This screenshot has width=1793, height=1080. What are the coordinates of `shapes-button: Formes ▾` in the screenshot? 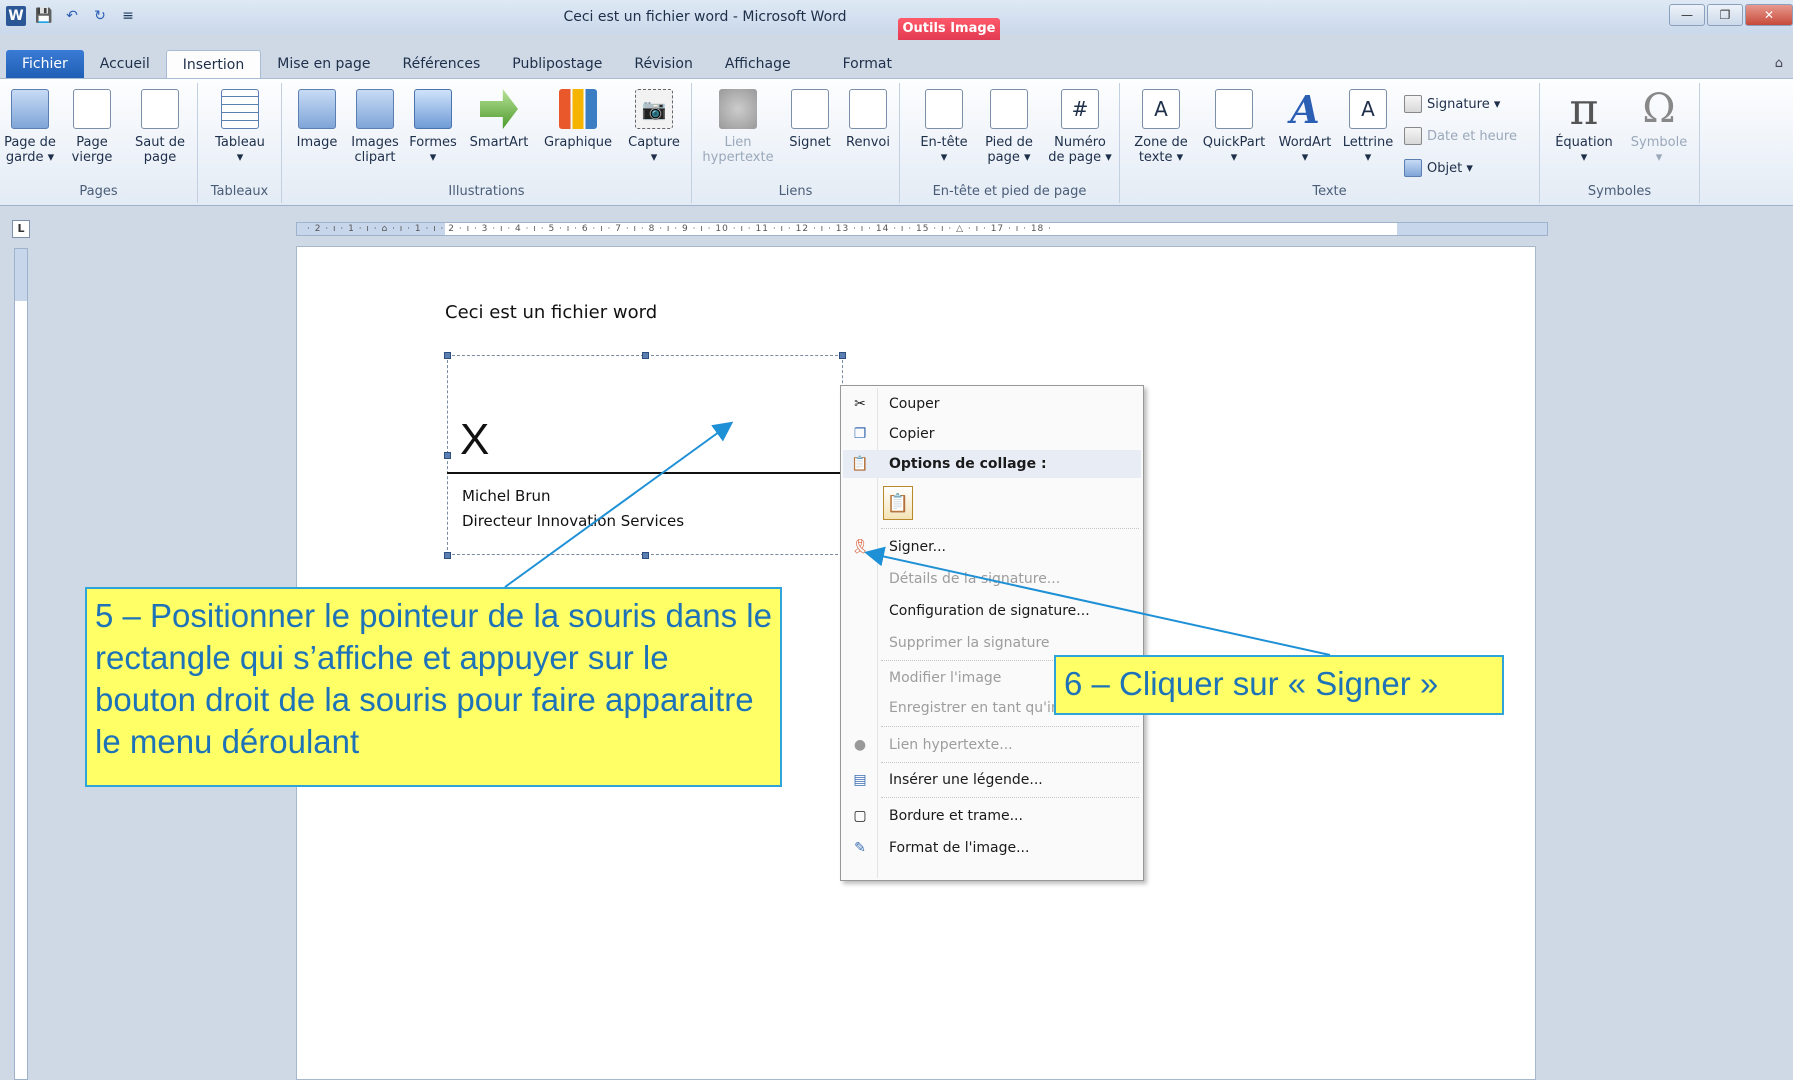 It's located at (433, 127).